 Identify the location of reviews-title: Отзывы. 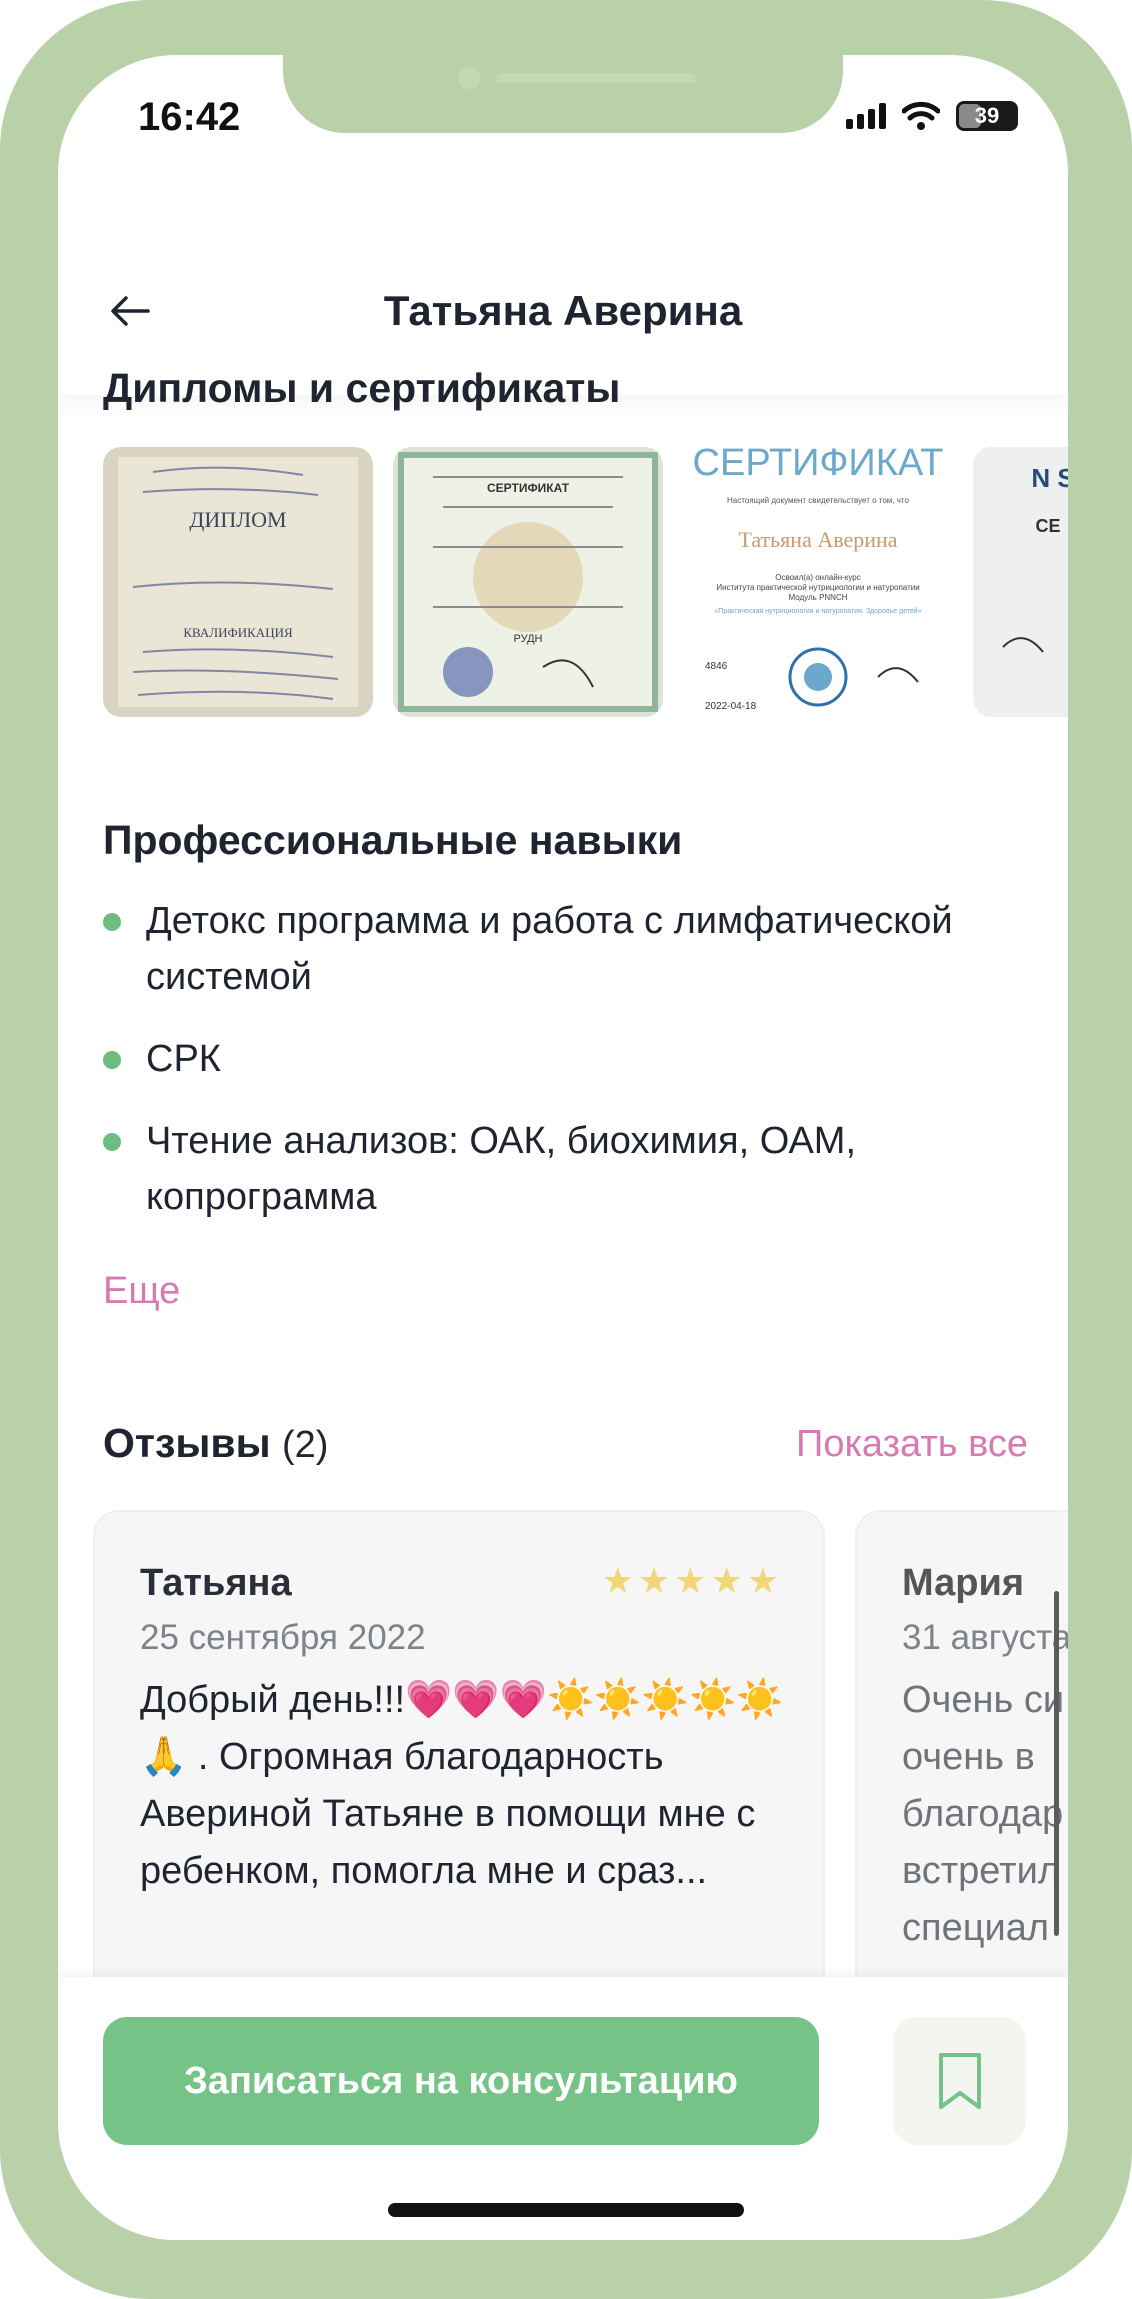
(187, 1443).